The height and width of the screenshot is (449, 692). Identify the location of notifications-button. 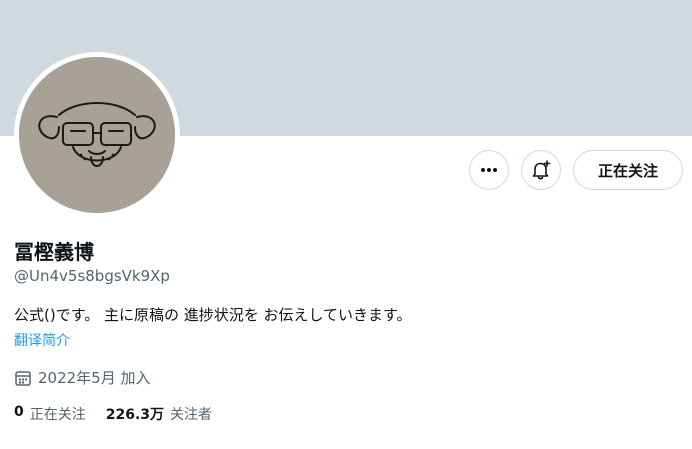
(541, 170).